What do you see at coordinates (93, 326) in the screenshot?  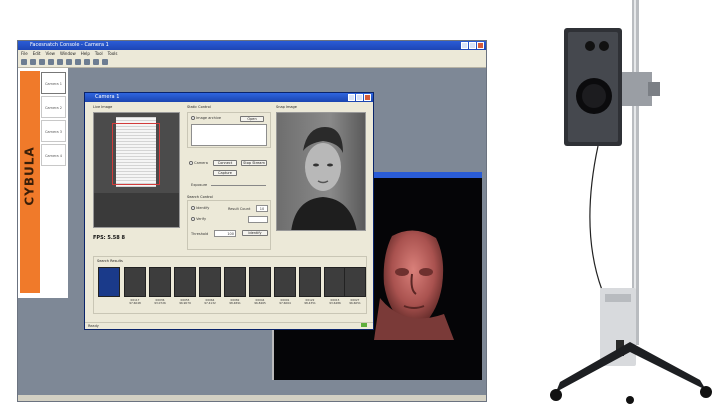 I see `status-text: Ready` at bounding box center [93, 326].